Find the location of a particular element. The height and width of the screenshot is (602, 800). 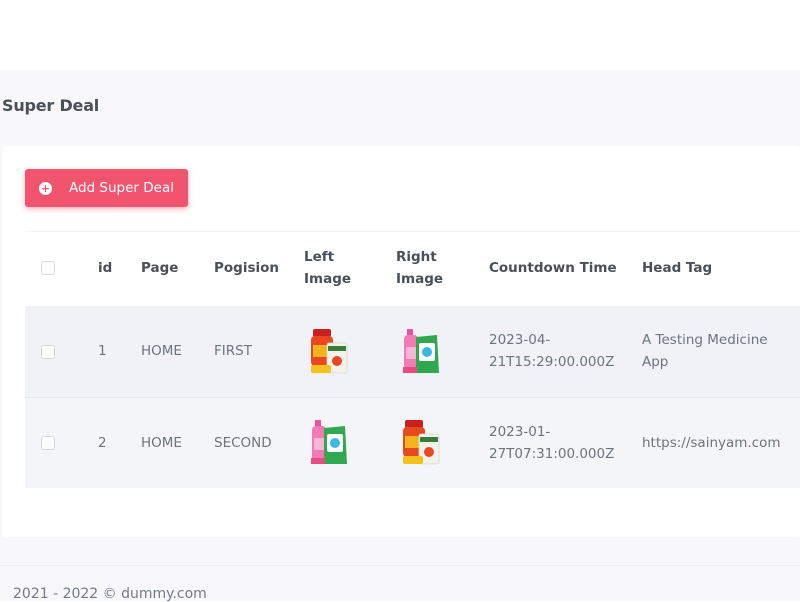

header-right-image-line1: Right is located at coordinates (416, 257).